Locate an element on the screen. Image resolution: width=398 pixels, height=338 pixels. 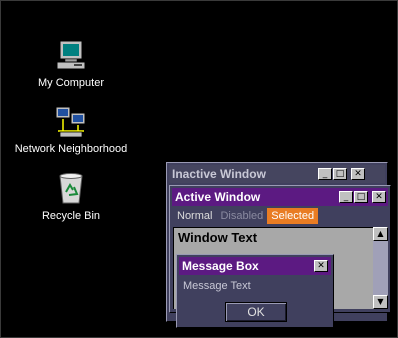
menu-bar: Normal Disabled Selected is located at coordinates (246, 216).